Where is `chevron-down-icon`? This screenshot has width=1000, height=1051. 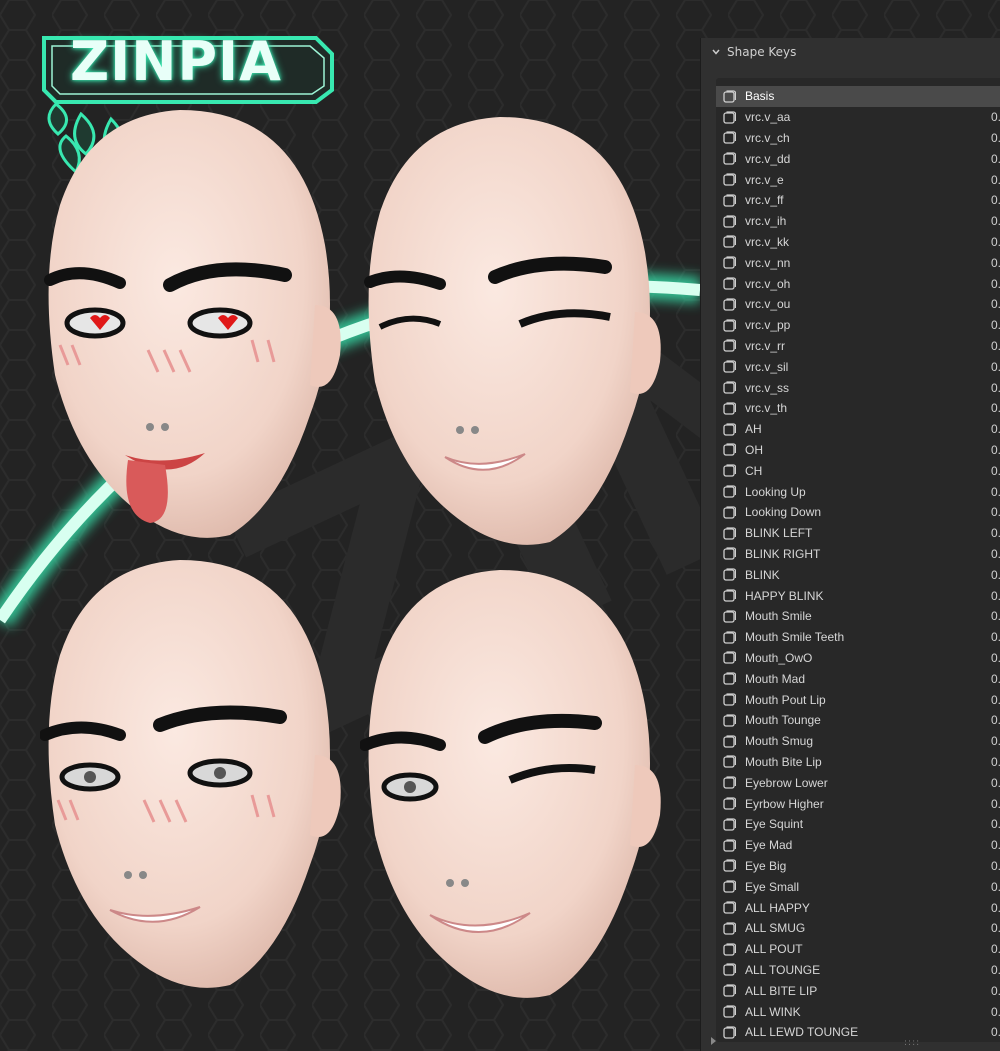 chevron-down-icon is located at coordinates (716, 52).